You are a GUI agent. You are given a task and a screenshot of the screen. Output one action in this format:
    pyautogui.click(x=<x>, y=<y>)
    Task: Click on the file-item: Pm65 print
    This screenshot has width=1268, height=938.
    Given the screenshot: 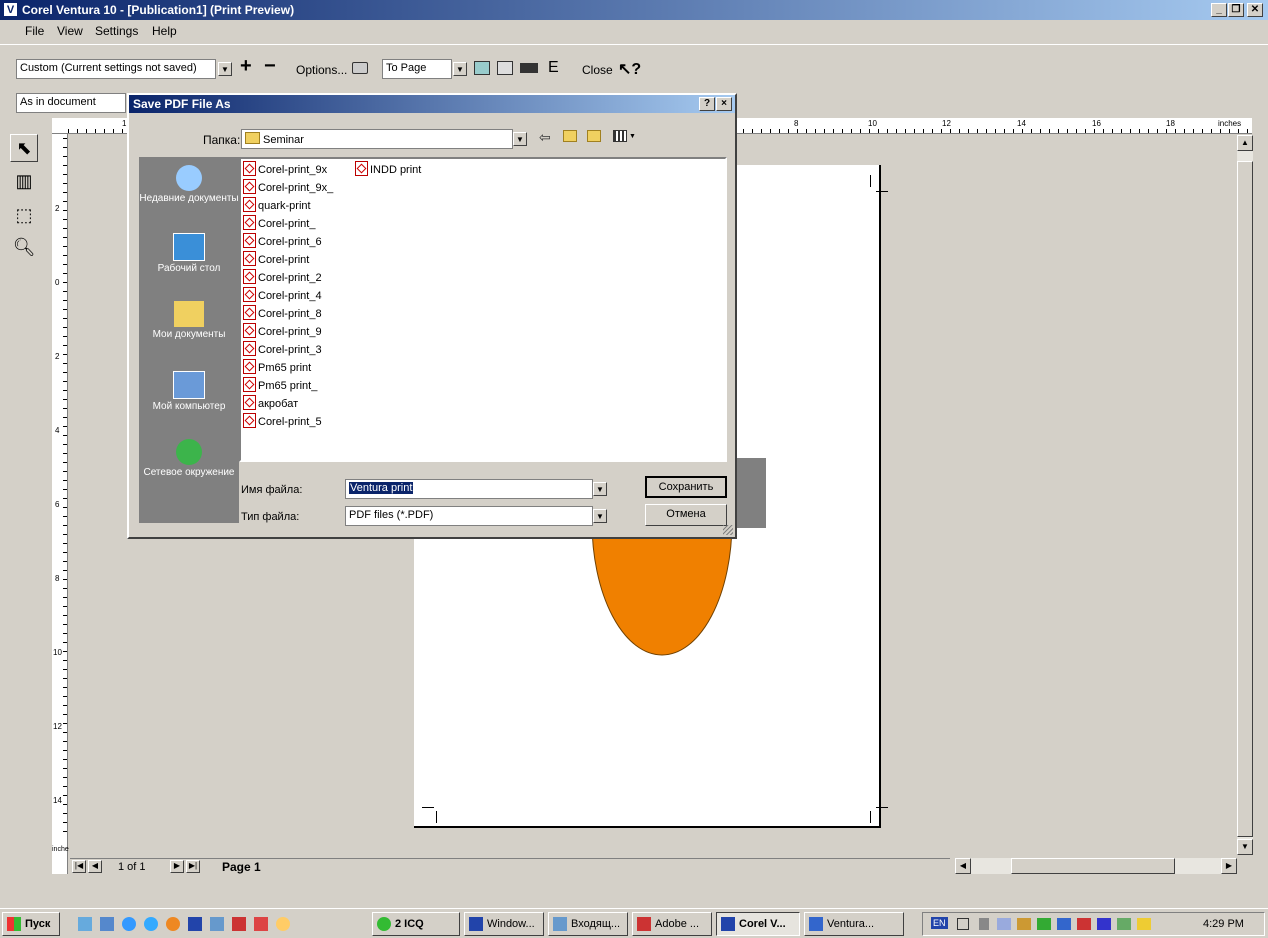 What is the action you would take?
    pyautogui.click(x=277, y=367)
    